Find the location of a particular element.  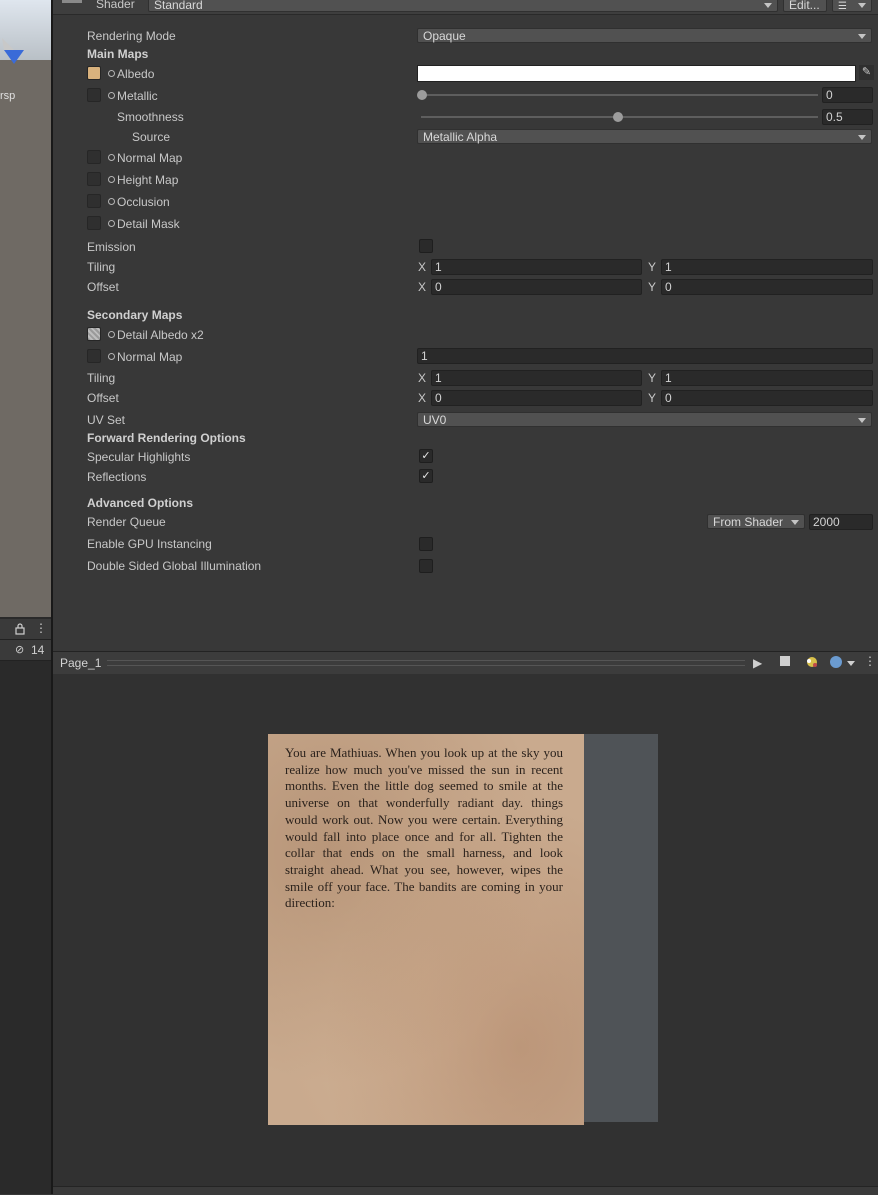

shader-label: Shader is located at coordinates (115, 5).